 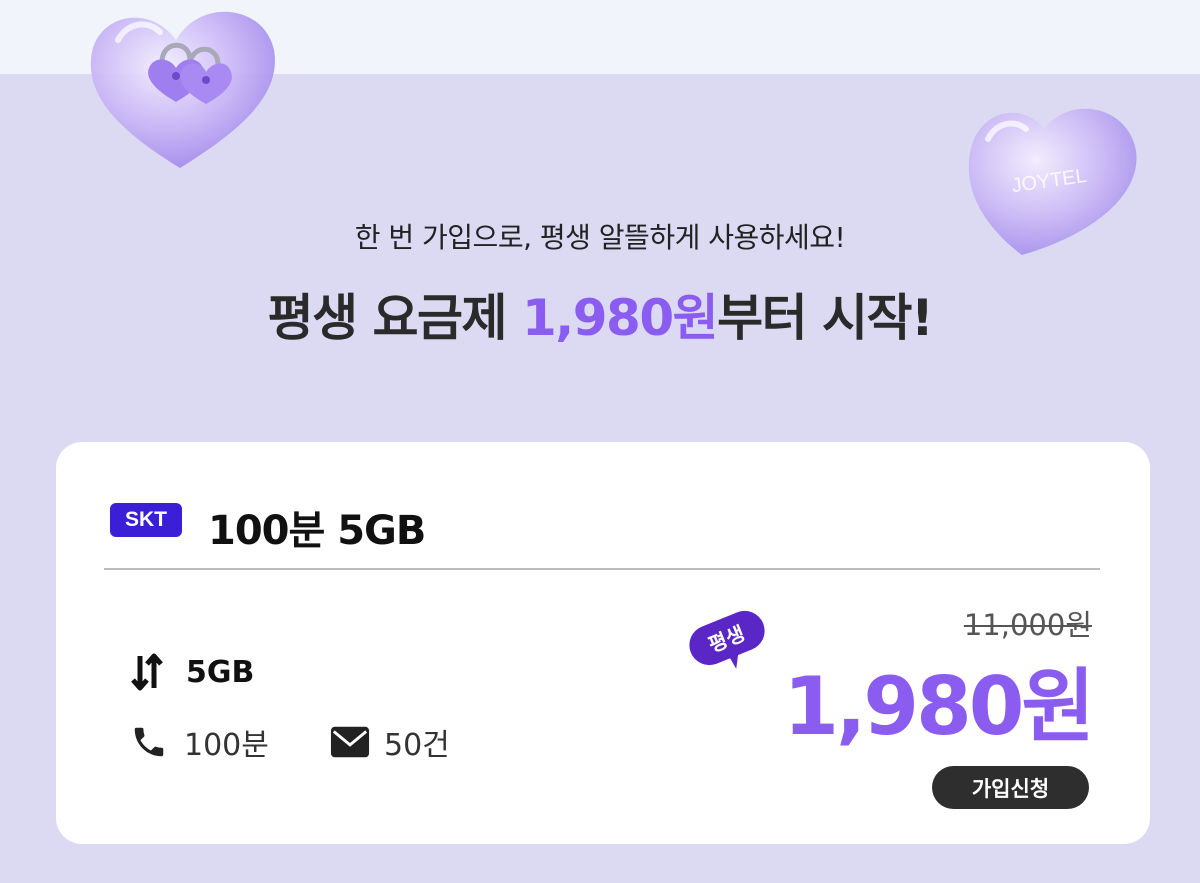 What do you see at coordinates (602, 569) in the screenshot?
I see `divider` at bounding box center [602, 569].